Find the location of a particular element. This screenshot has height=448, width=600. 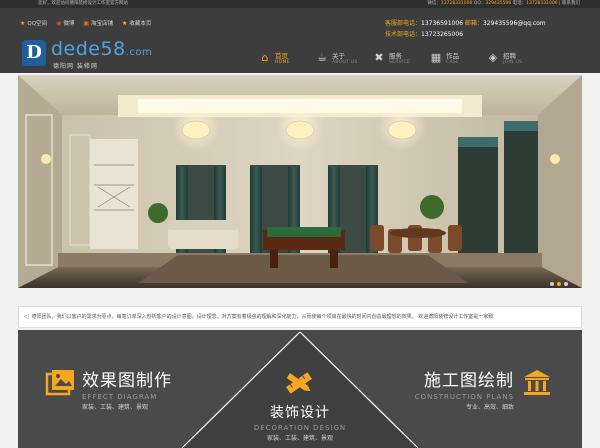

quicklink-label: 收藏本页 is located at coordinates (140, 24).